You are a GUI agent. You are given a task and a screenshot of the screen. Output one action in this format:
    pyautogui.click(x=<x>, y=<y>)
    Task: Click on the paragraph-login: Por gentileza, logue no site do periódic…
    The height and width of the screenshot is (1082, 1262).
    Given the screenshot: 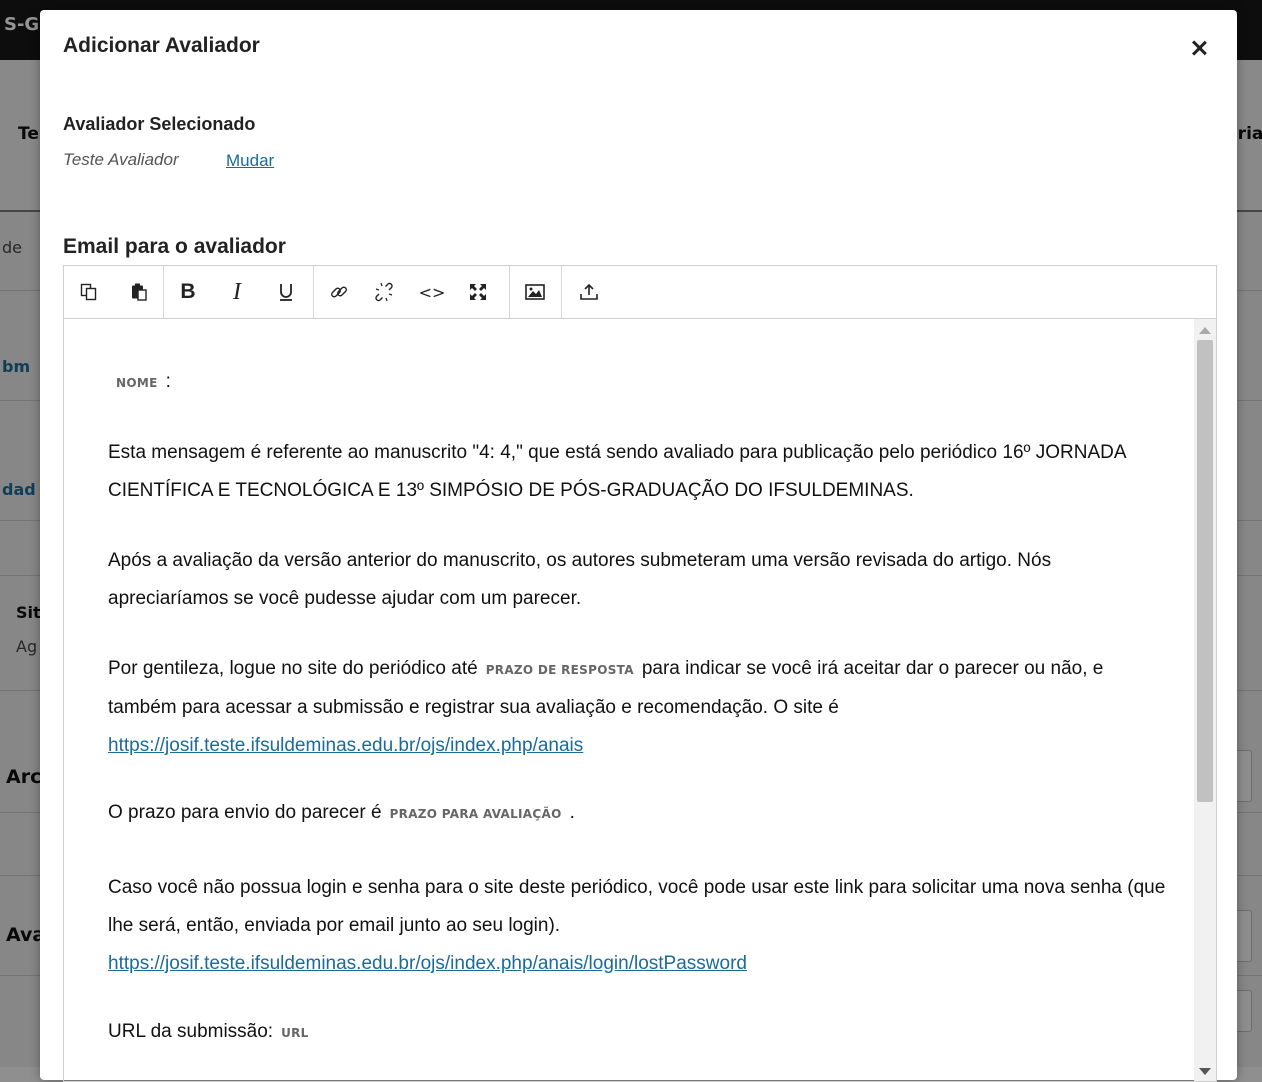 What is the action you would take?
    pyautogui.click(x=638, y=707)
    